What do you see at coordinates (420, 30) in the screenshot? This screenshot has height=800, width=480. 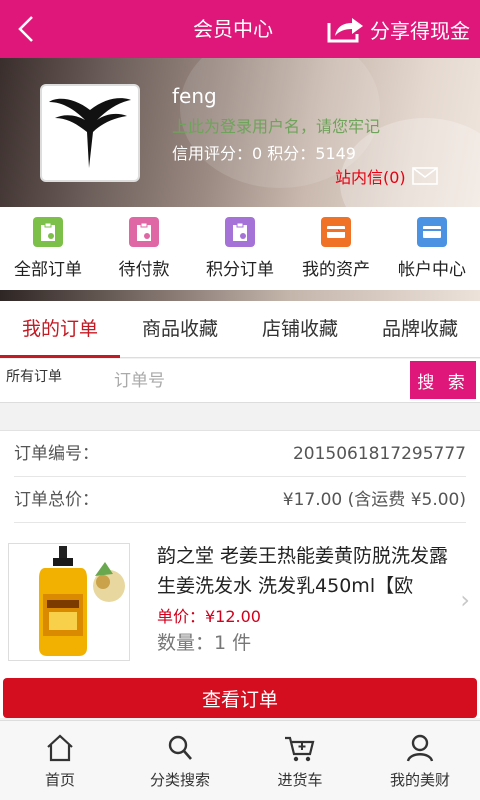 I see `share-label: 分享得现金` at bounding box center [420, 30].